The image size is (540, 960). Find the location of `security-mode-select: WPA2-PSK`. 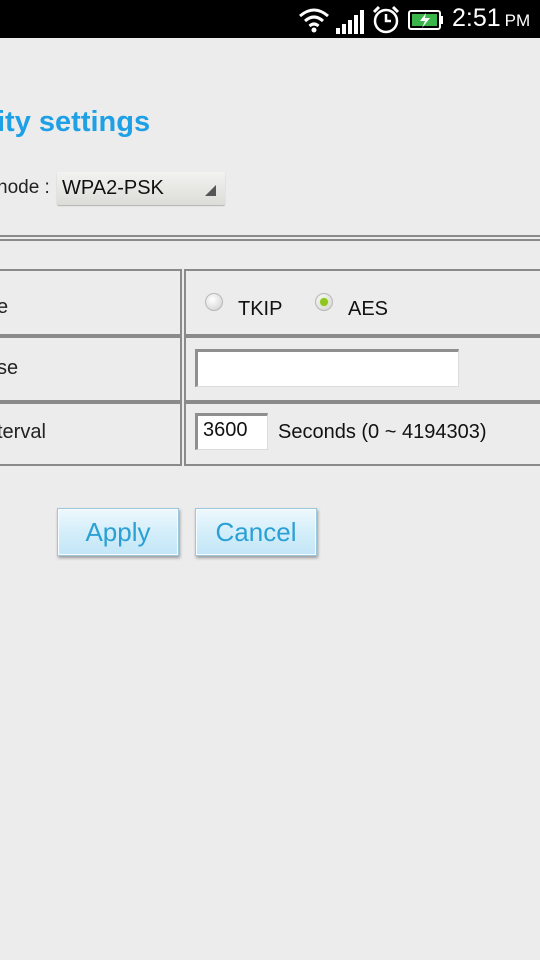

security-mode-select: WPA2-PSK is located at coordinates (141, 188).